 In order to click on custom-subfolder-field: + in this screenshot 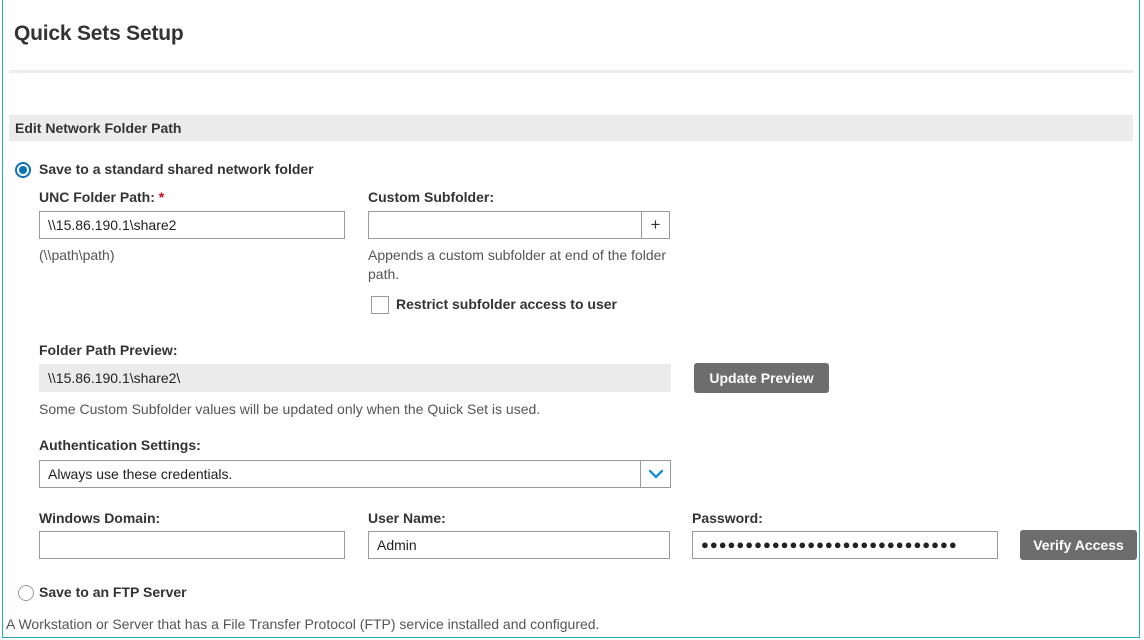, I will do `click(519, 225)`.